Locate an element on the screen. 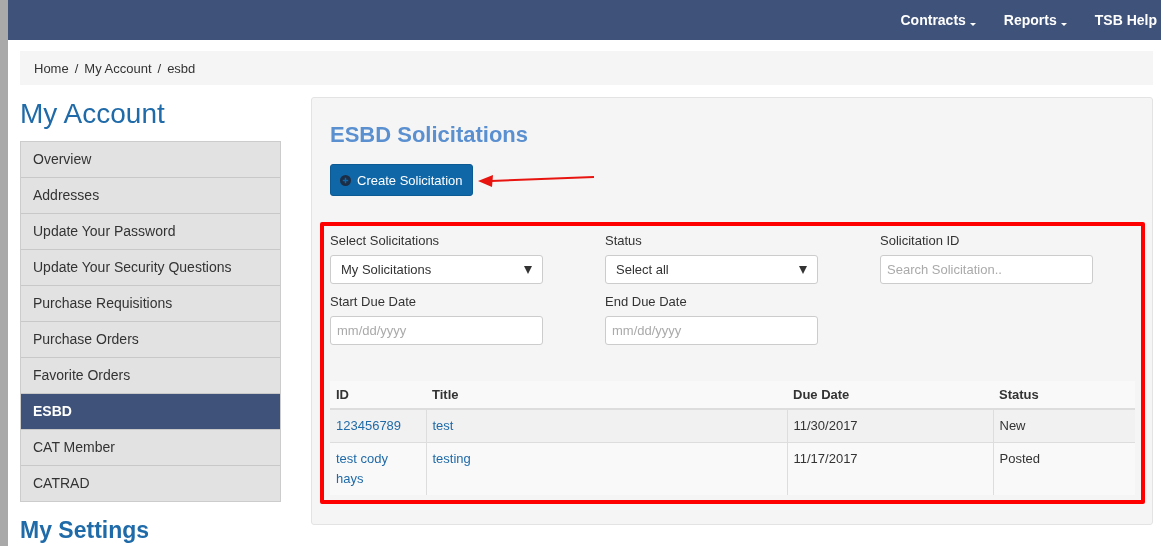 This screenshot has width=1161, height=546. settings-heading: My Settings is located at coordinates (85, 530).